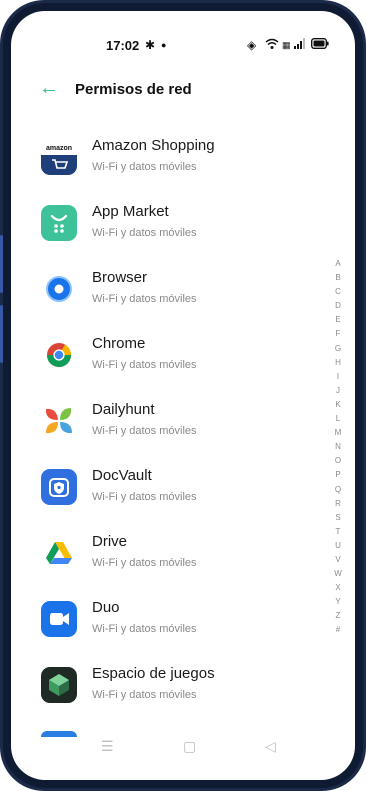 The image size is (366, 791). I want to click on app-row-drive: Drive Wi-Fi y datos móviles, so click(161, 560).